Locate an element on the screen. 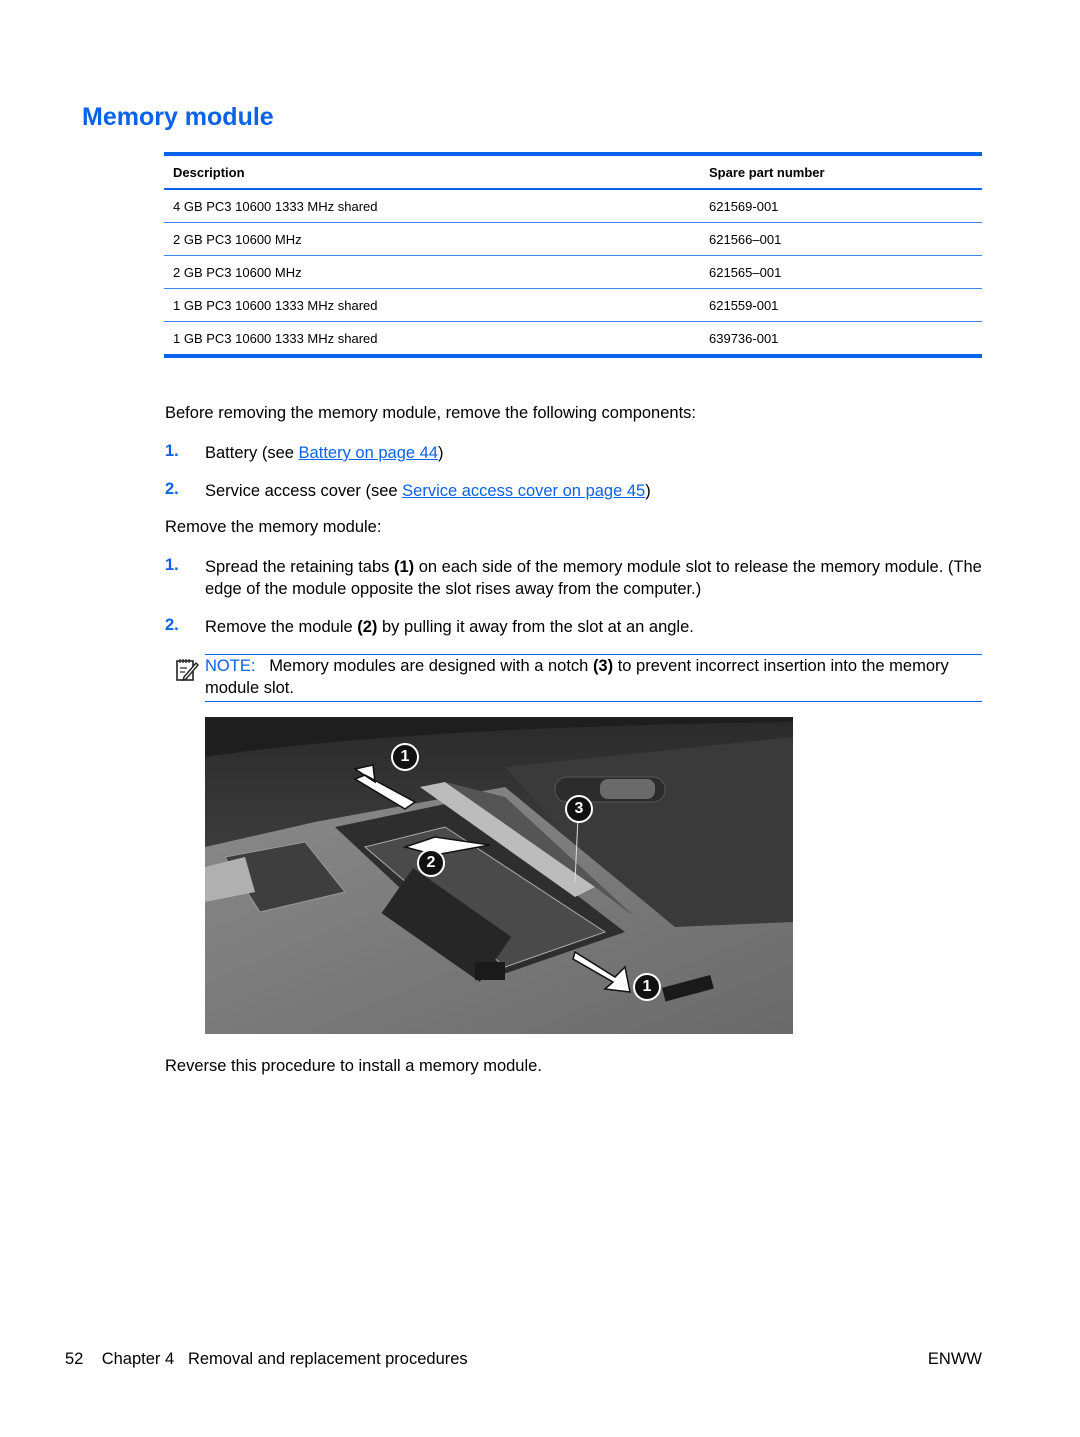  table-row: 2 GB PC3 10600 MHz 621566–001 is located at coordinates (573, 239).